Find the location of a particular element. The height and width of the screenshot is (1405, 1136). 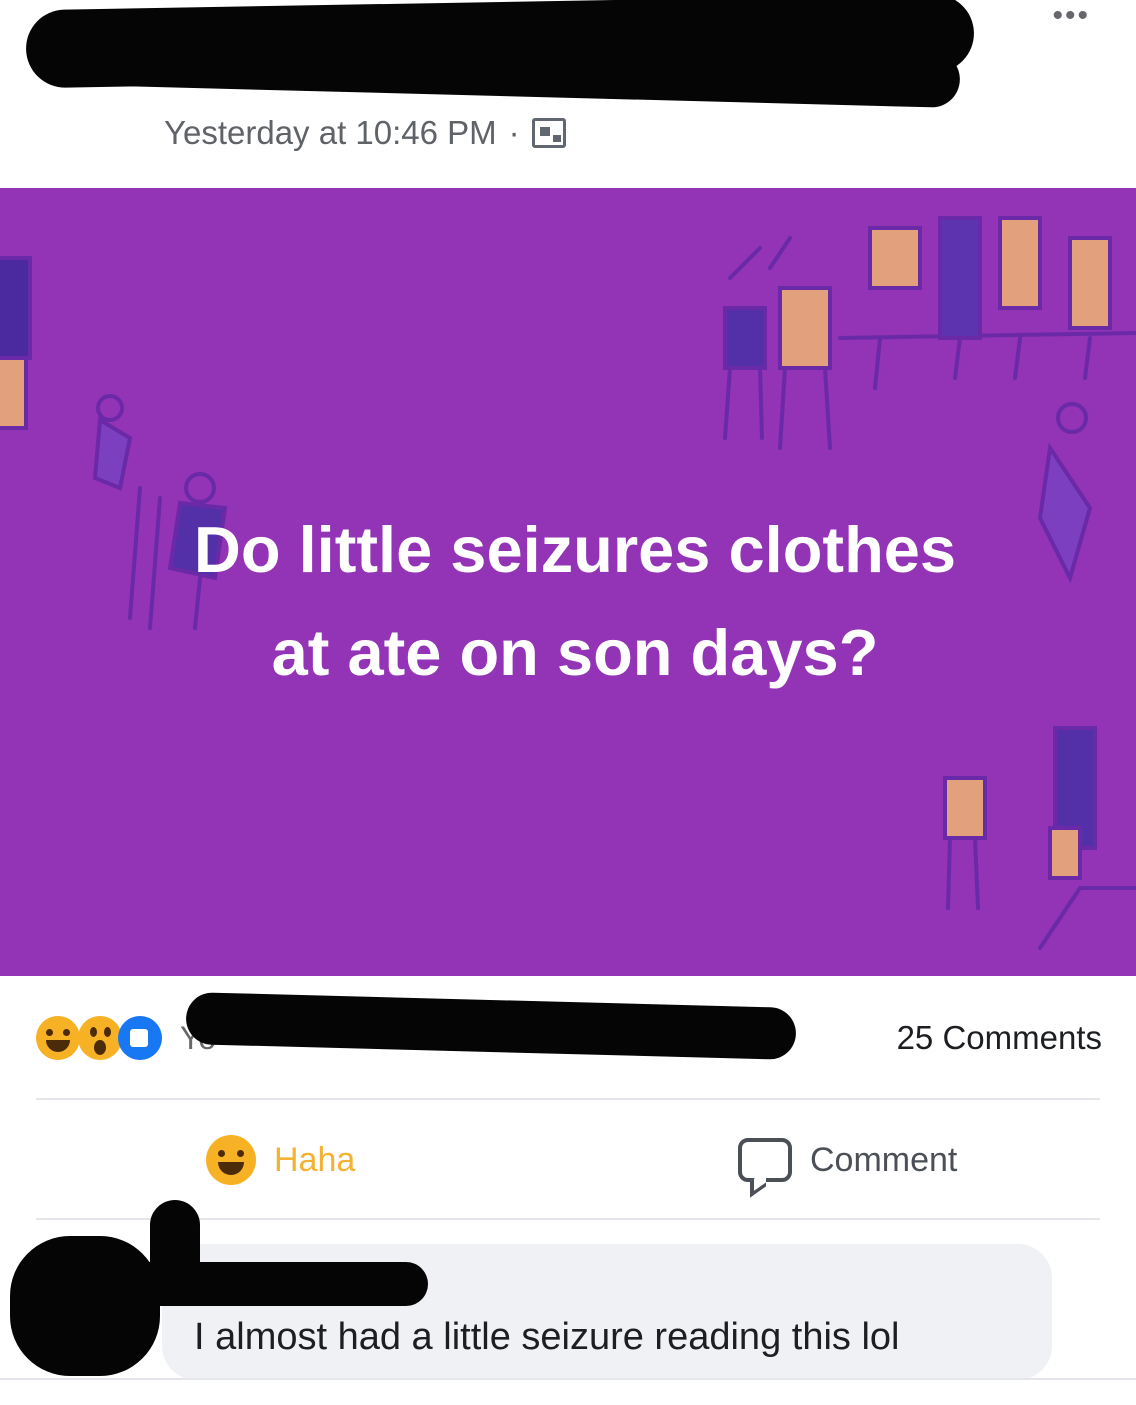

photo-icon is located at coordinates (548, 133).